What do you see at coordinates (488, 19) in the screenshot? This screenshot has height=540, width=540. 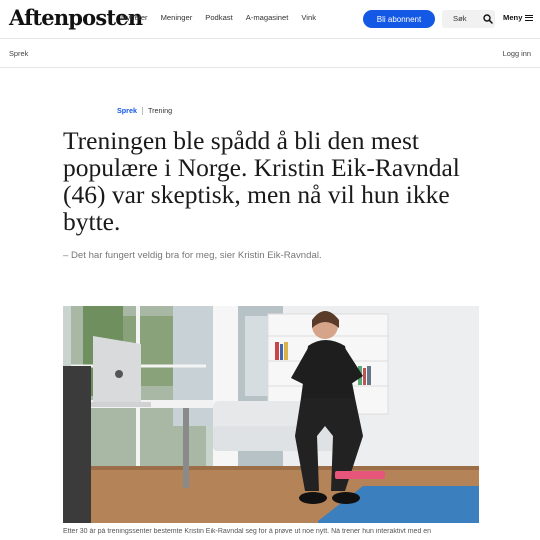 I see `search-icon` at bounding box center [488, 19].